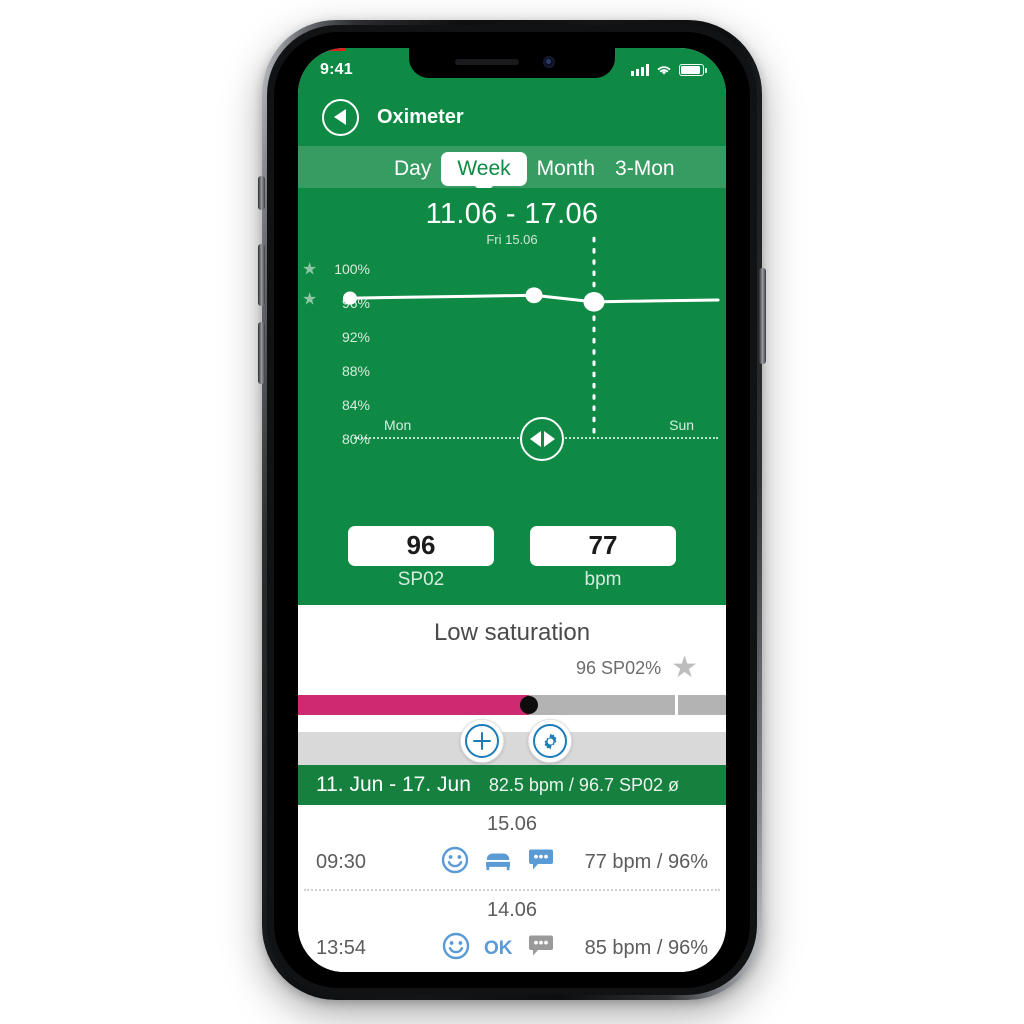 The height and width of the screenshot is (1024, 1024). What do you see at coordinates (541, 862) in the screenshot?
I see `comment-icon` at bounding box center [541, 862].